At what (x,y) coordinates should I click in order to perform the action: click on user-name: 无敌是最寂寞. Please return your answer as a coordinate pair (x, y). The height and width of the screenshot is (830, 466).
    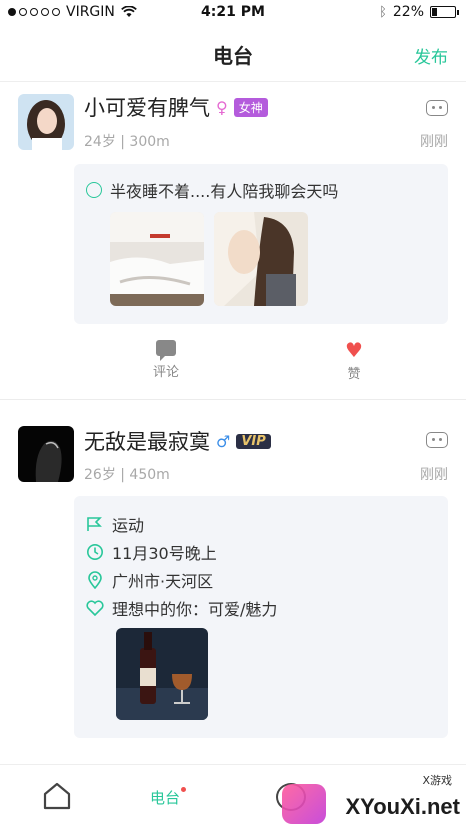
    Looking at the image, I should click on (147, 441).